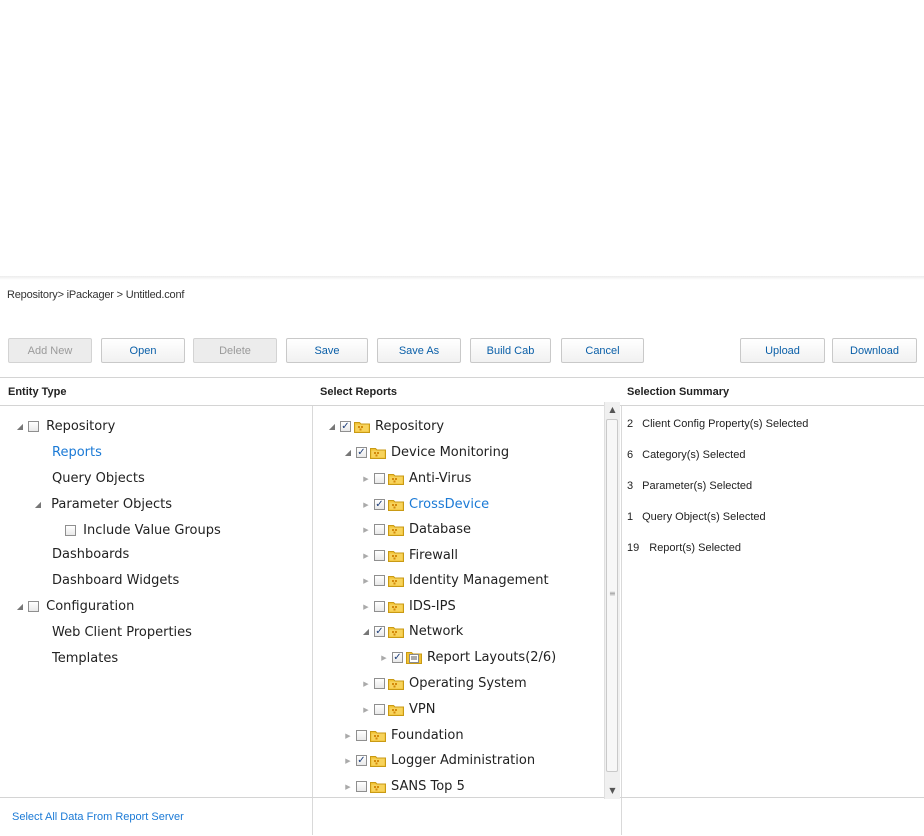 The width and height of the screenshot is (924, 836). I want to click on delete-button: Delete, so click(235, 350).